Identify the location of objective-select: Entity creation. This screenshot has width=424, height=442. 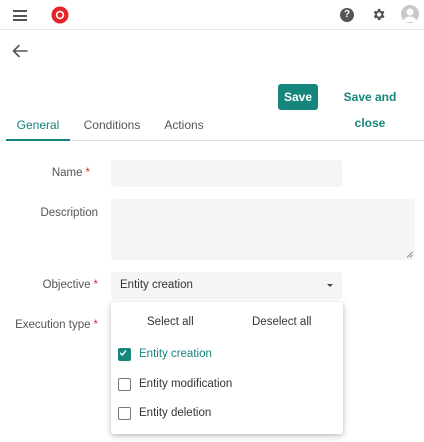
(226, 285).